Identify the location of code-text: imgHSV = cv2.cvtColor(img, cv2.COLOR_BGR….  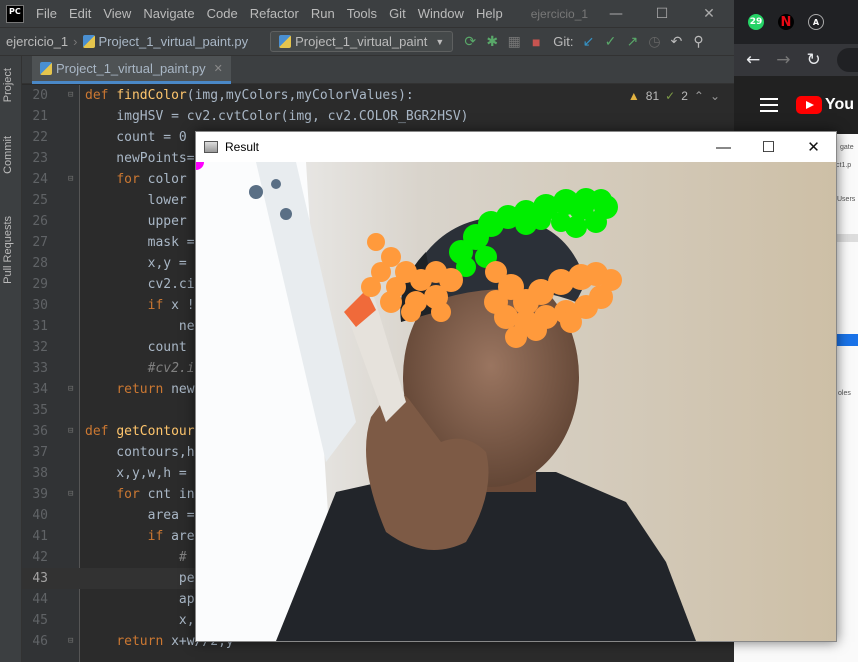
(277, 116).